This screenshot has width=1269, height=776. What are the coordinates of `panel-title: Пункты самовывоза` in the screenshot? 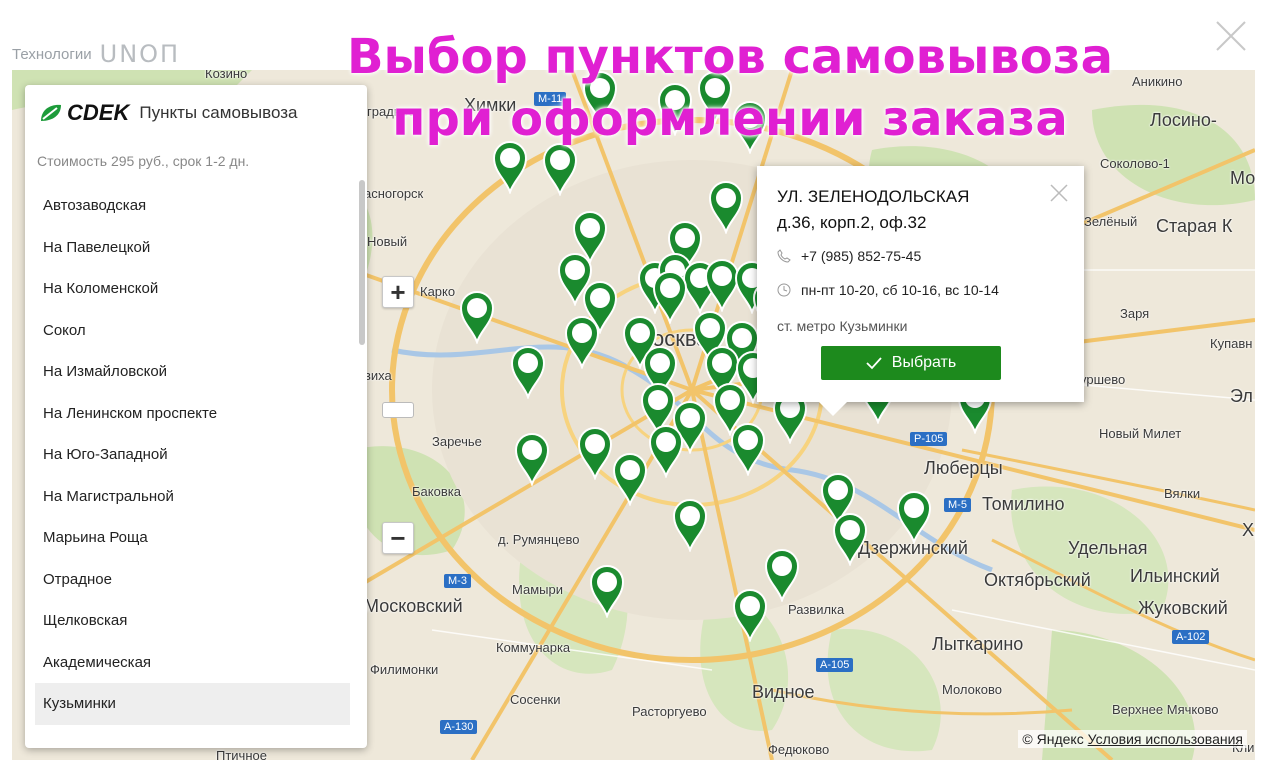 It's located at (218, 112).